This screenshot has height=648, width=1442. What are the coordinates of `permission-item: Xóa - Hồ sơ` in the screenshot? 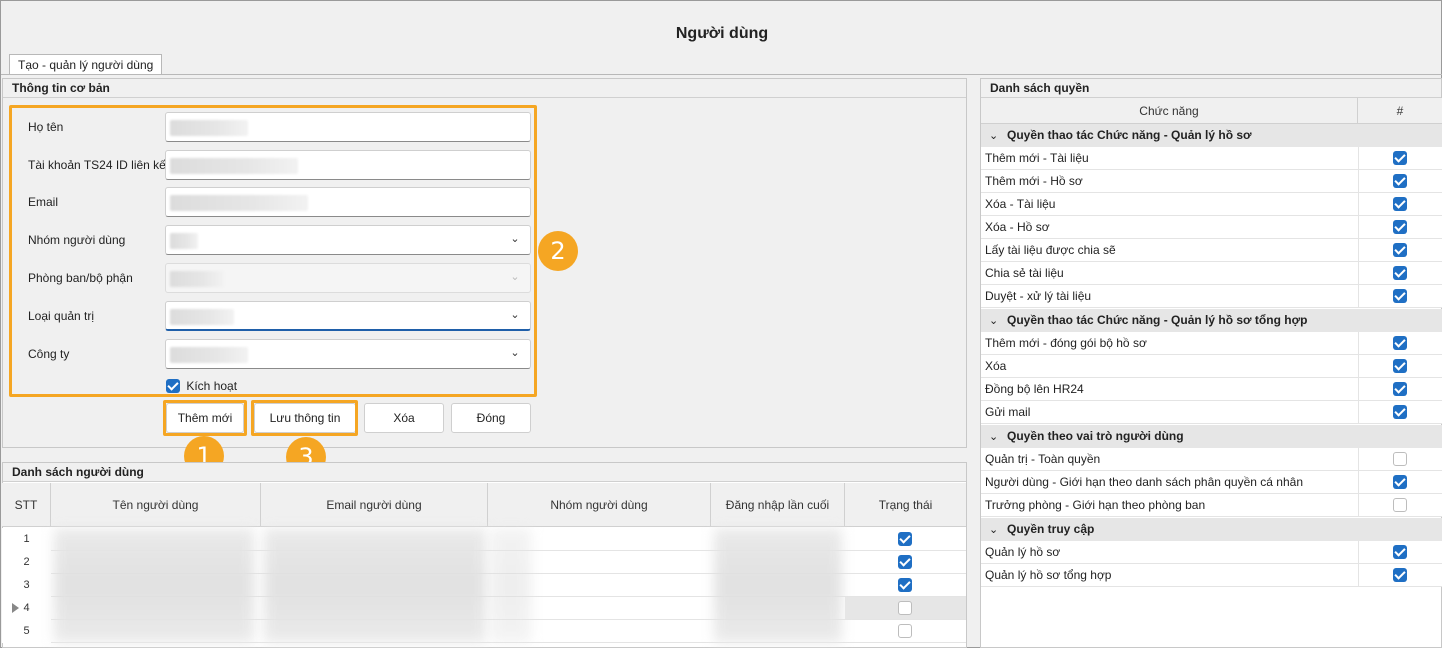 It's located at (1211, 227).